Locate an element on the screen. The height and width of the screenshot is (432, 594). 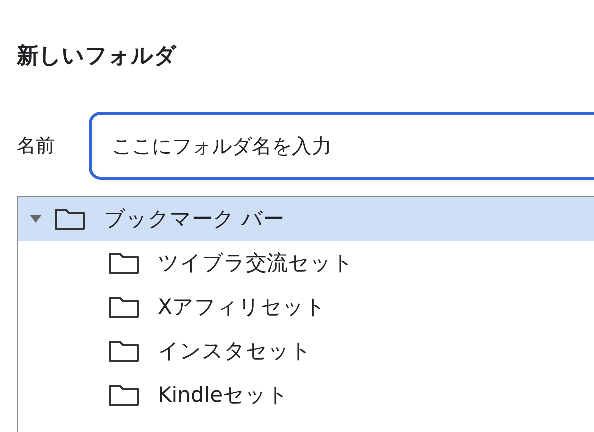
folder-tree-item: ブックマーク バー is located at coordinates (306, 219).